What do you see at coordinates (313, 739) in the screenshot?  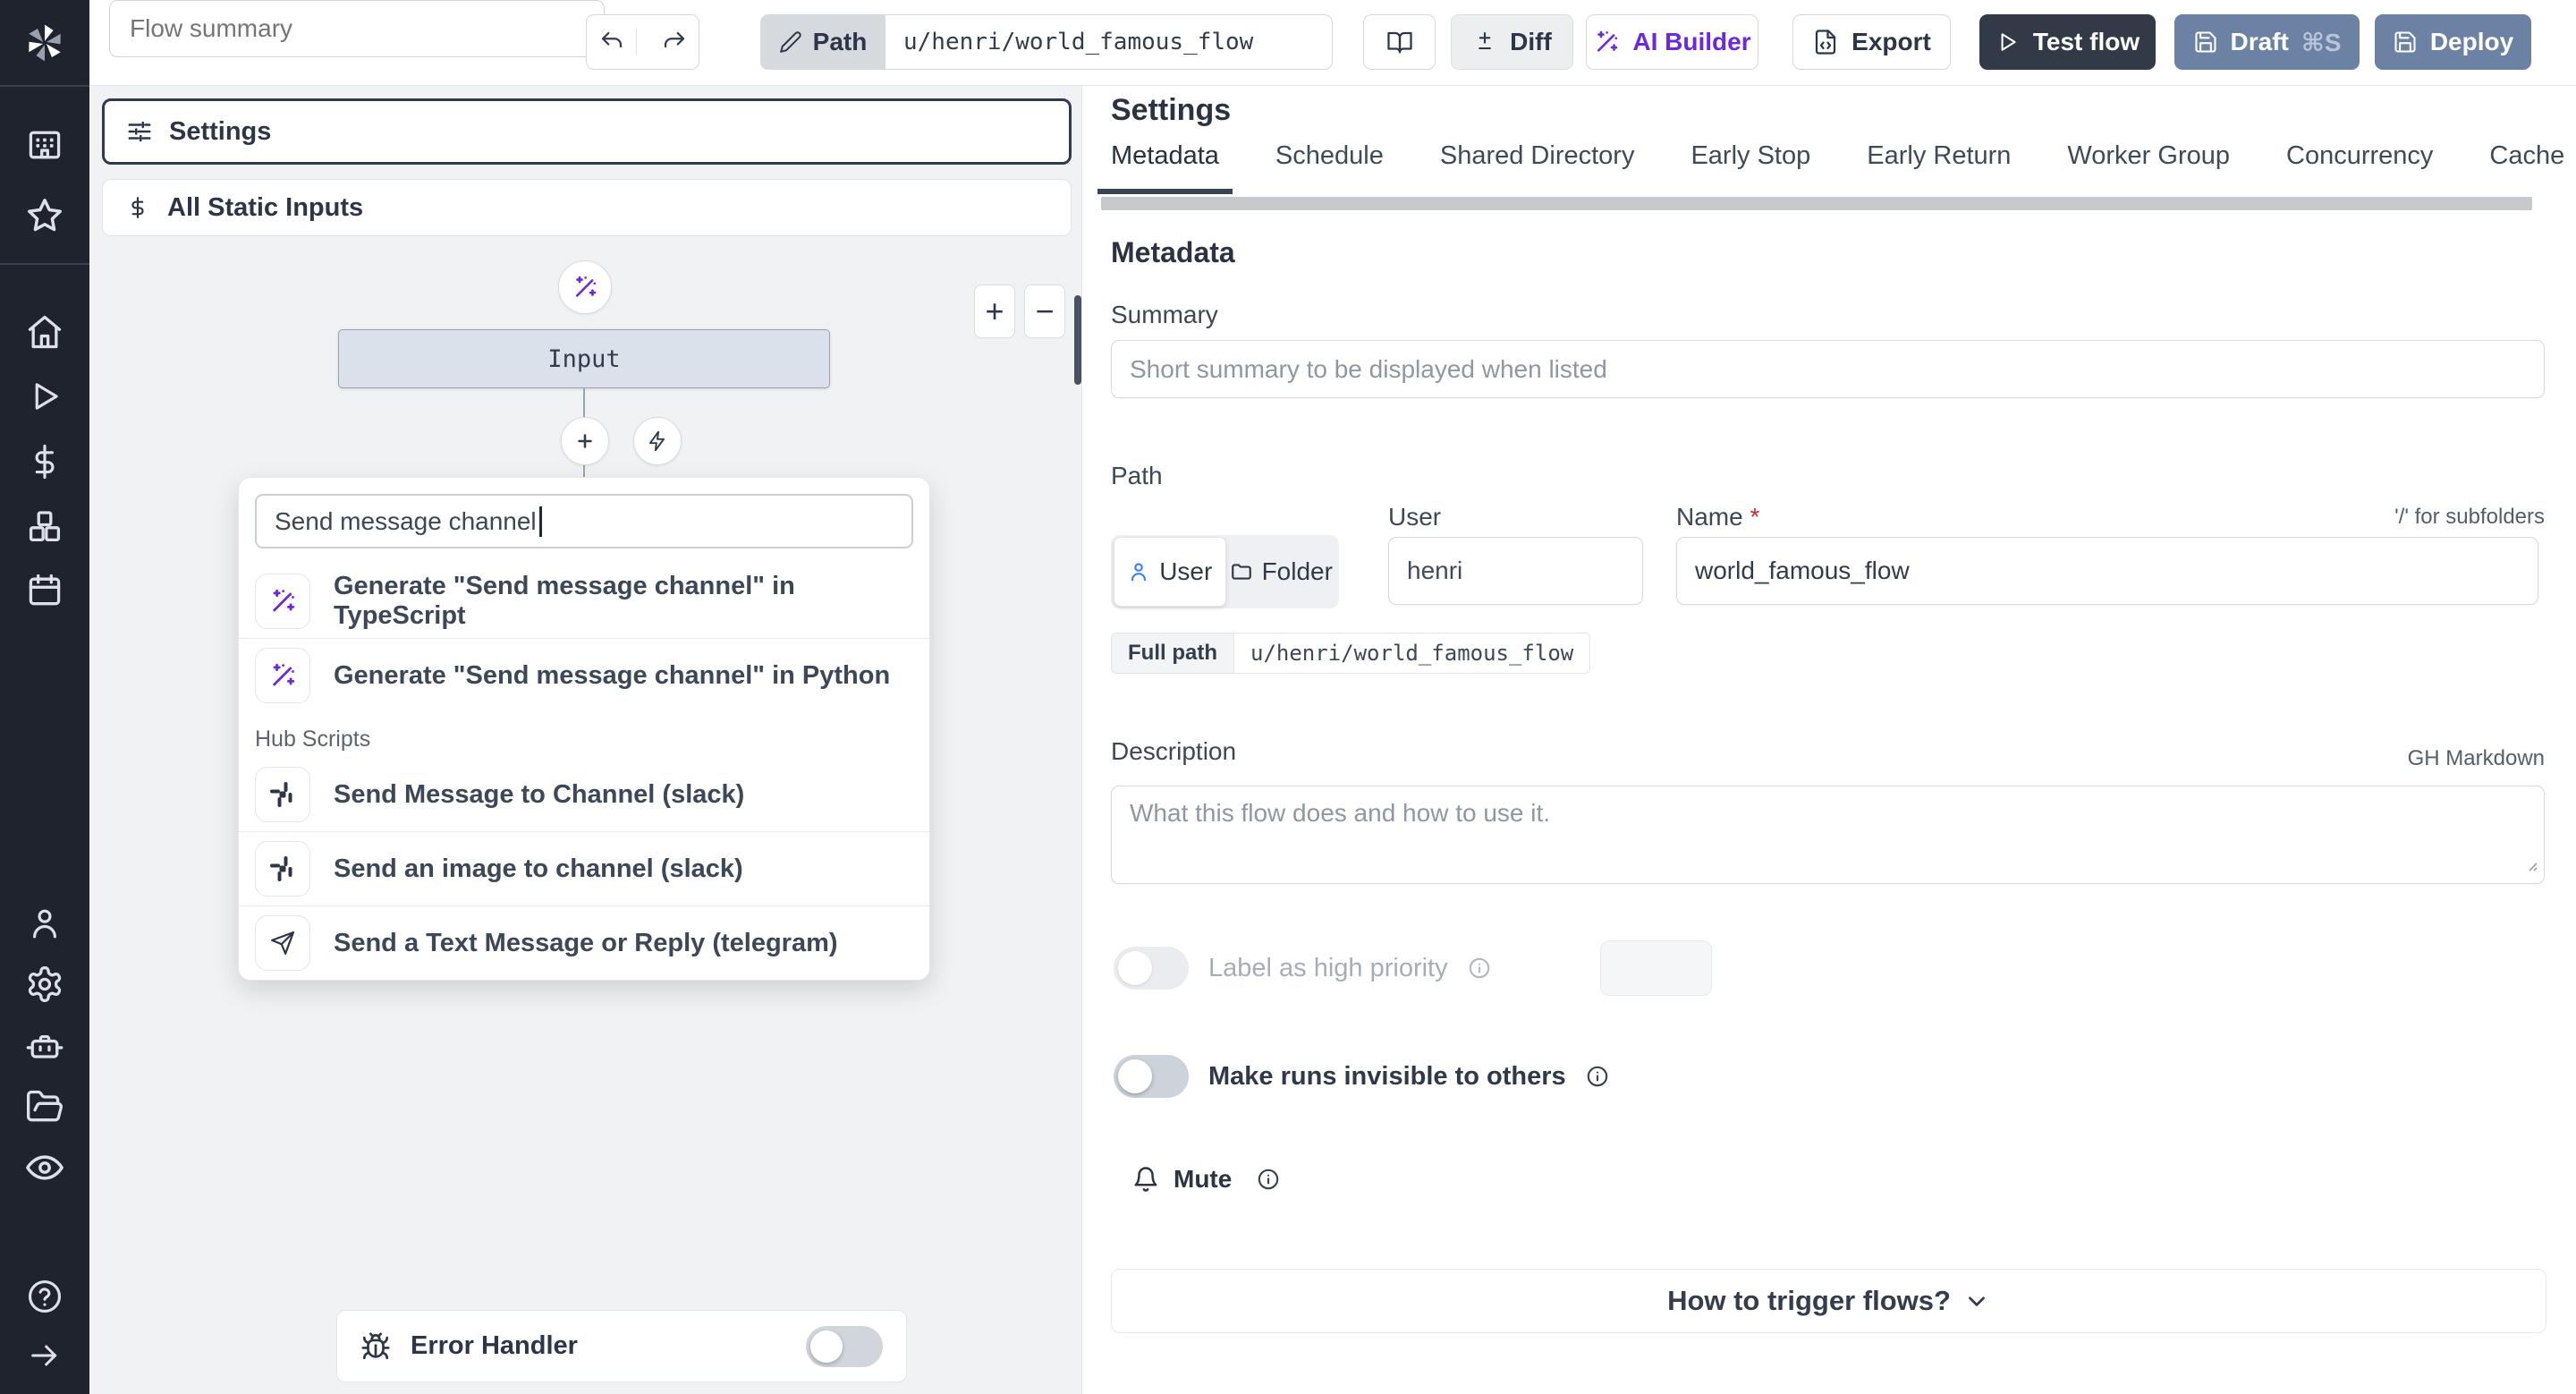 I see `hub-scripts-section-label: Hub Scripts` at bounding box center [313, 739].